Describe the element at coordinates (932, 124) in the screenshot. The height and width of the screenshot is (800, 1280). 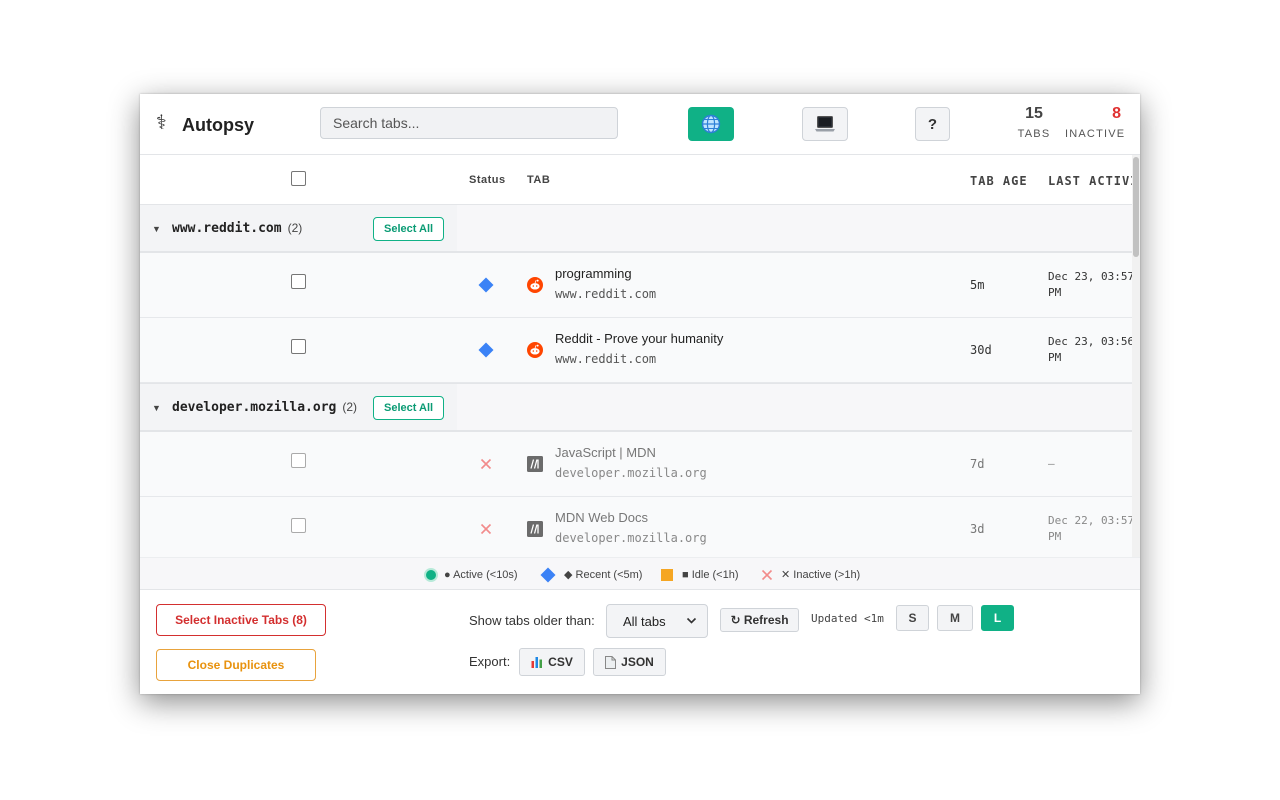
I see `help-button: ?` at that location.